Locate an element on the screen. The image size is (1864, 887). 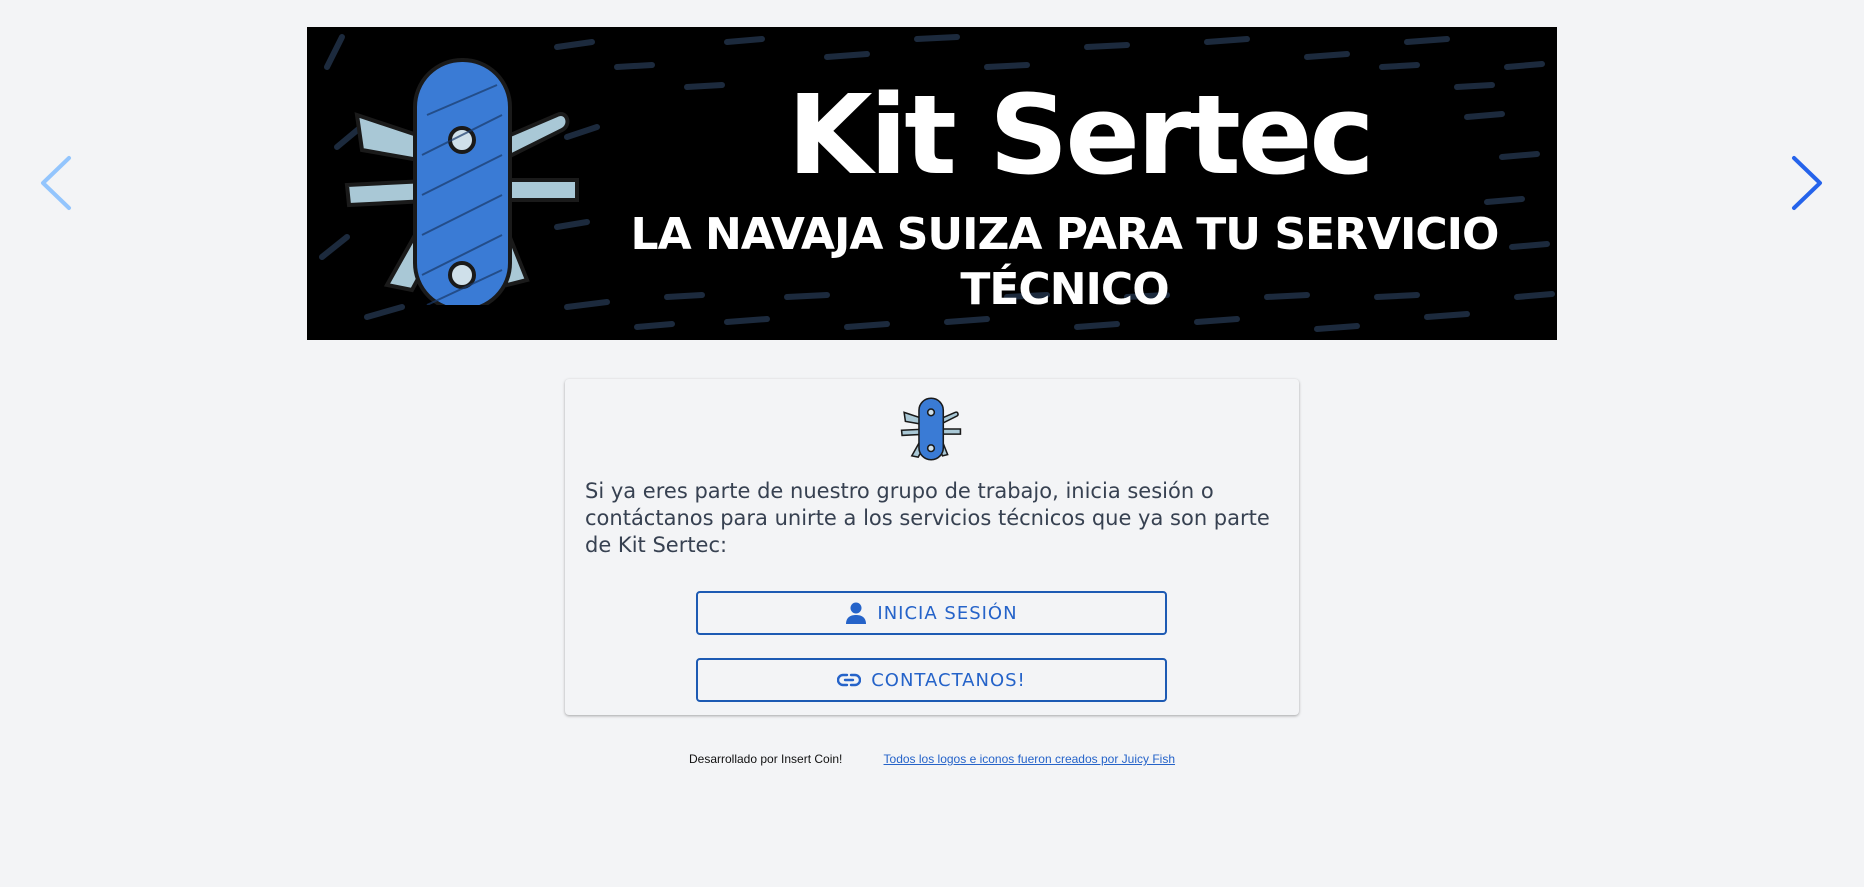
banner-title: Kit Sertec is located at coordinates (1080, 135).